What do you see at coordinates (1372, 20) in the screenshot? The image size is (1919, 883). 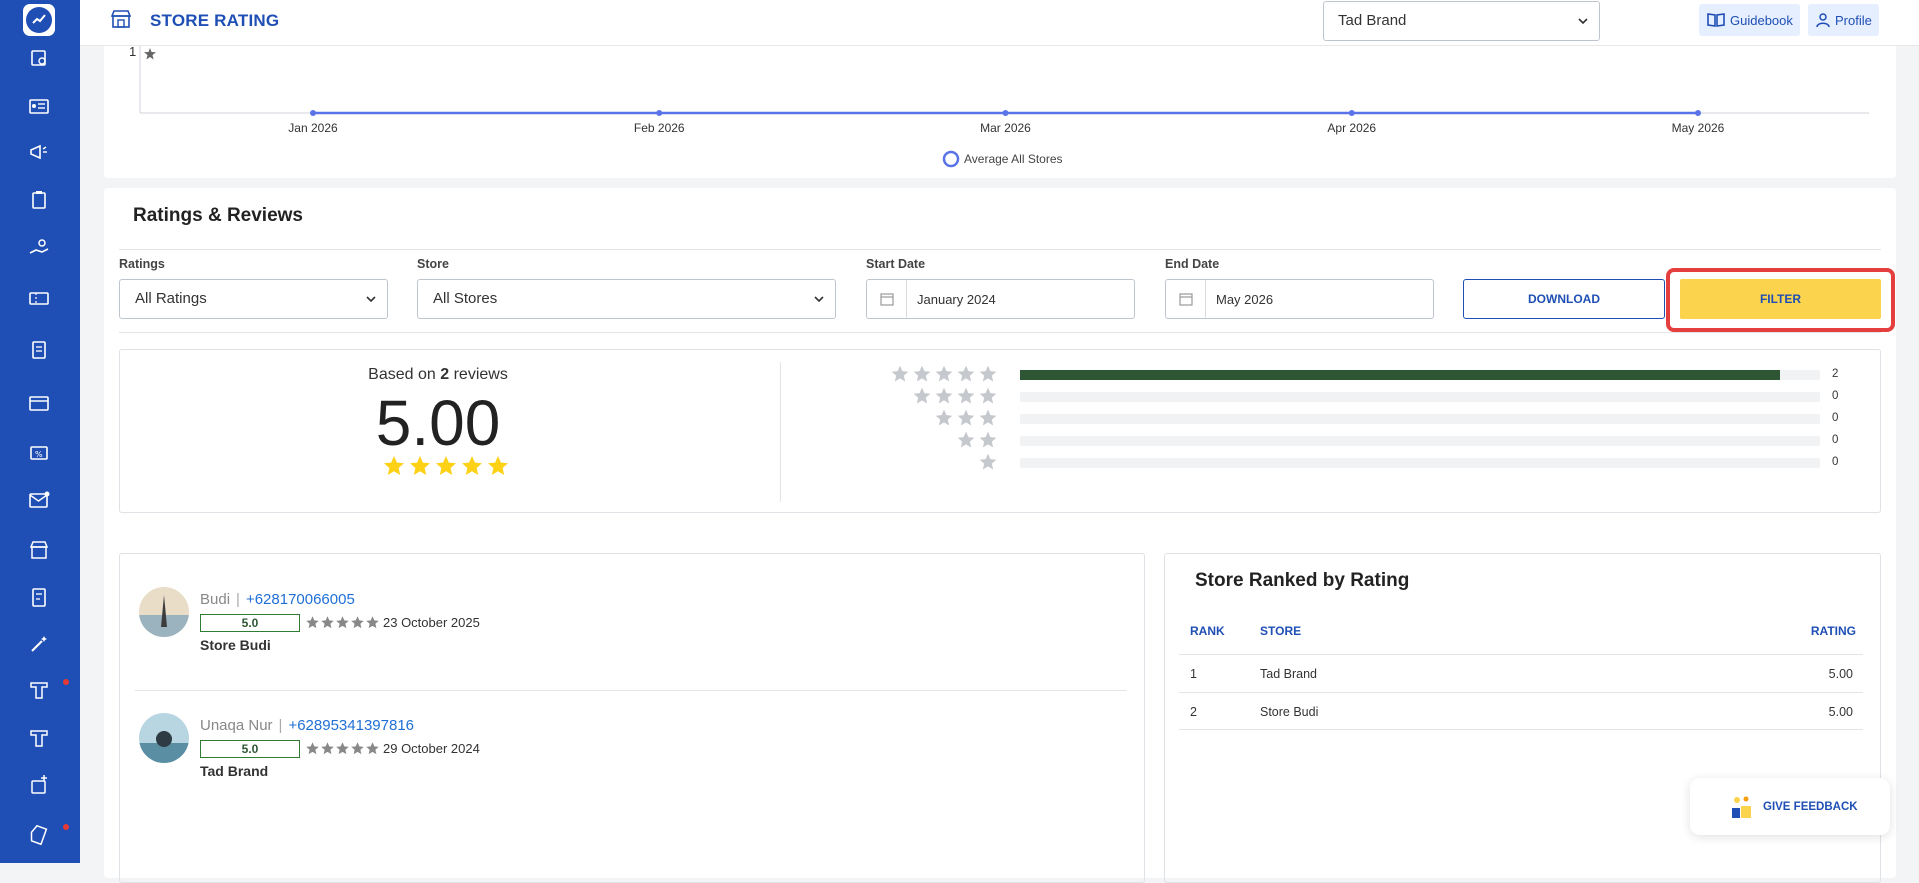 I see `brand-select-value: Tad Brand` at bounding box center [1372, 20].